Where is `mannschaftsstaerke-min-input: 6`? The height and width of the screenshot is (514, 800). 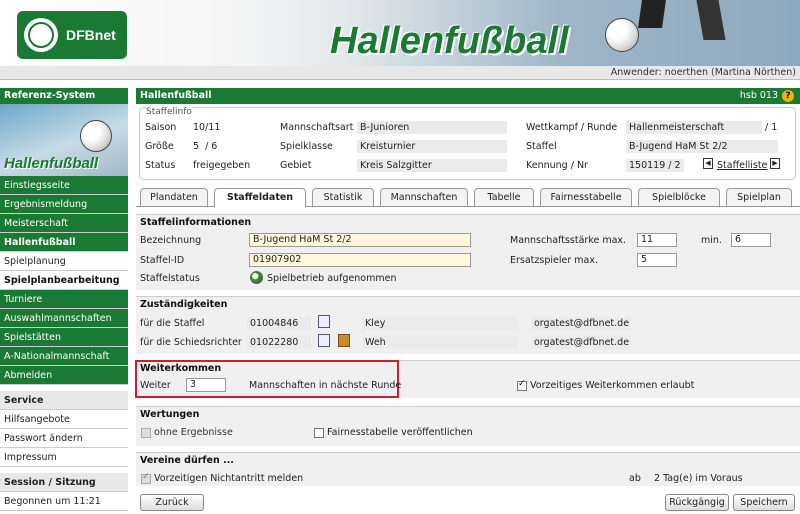 mannschaftsstaerke-min-input: 6 is located at coordinates (751, 240).